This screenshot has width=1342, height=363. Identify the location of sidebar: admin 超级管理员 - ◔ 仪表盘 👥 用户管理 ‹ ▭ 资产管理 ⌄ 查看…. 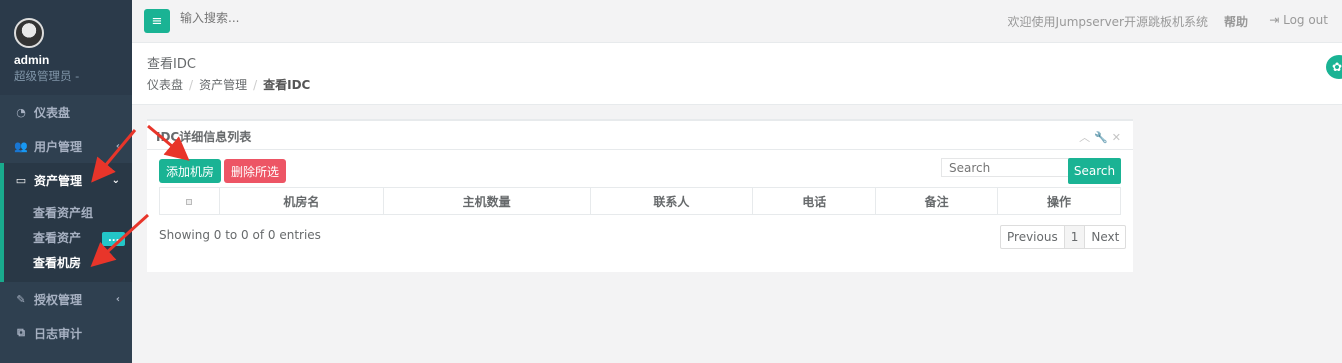
(66, 181).